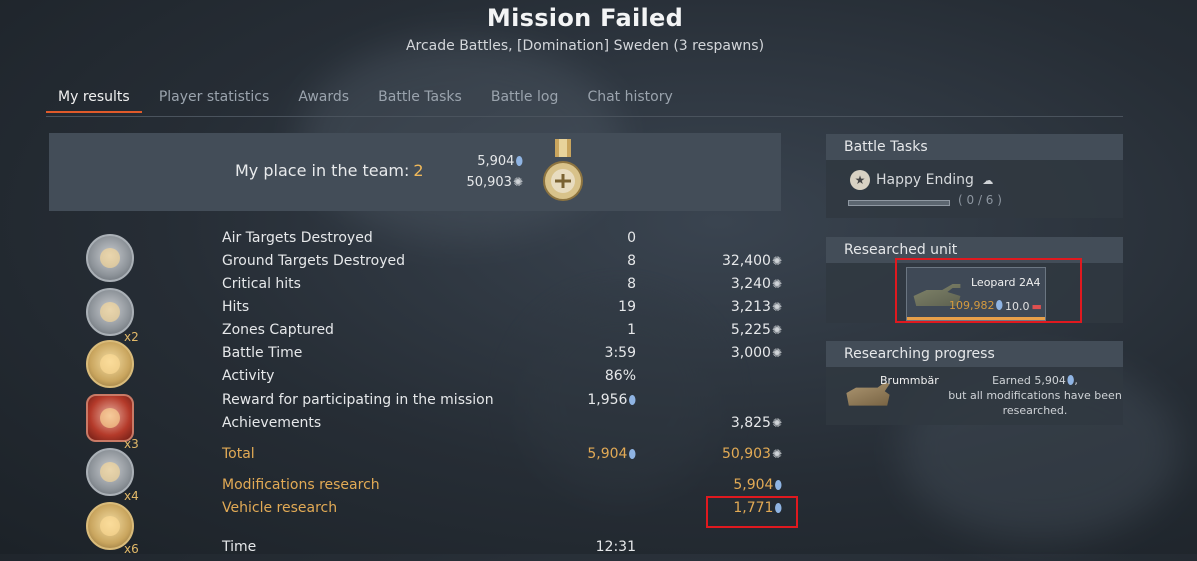  I want to click on team-place-label: My place in the team: 2, so click(329, 170).